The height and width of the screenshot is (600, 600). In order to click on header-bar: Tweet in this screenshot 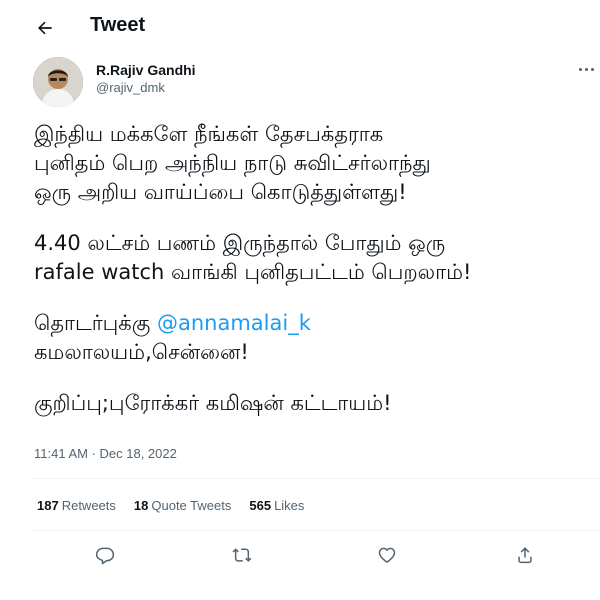, I will do `click(300, 27)`.